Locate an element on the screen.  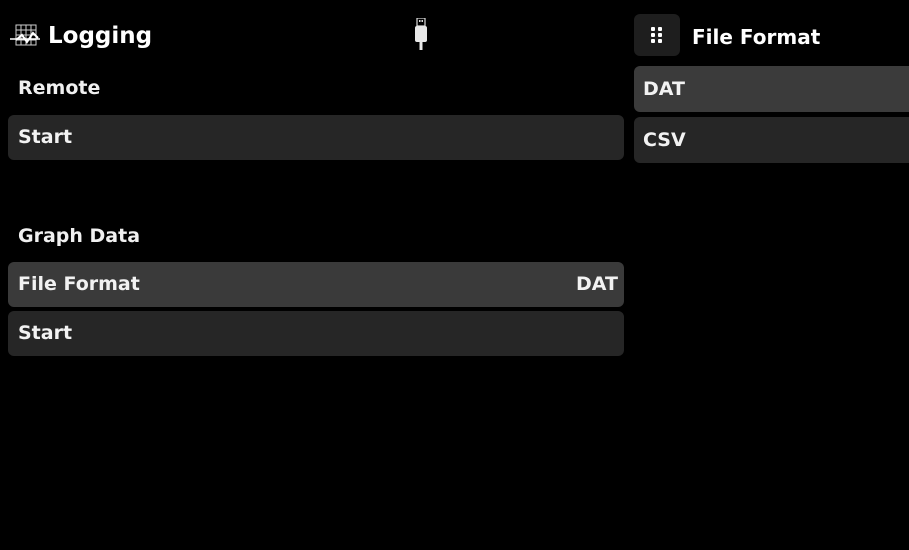
file-format-label: File Format is located at coordinates (79, 284).